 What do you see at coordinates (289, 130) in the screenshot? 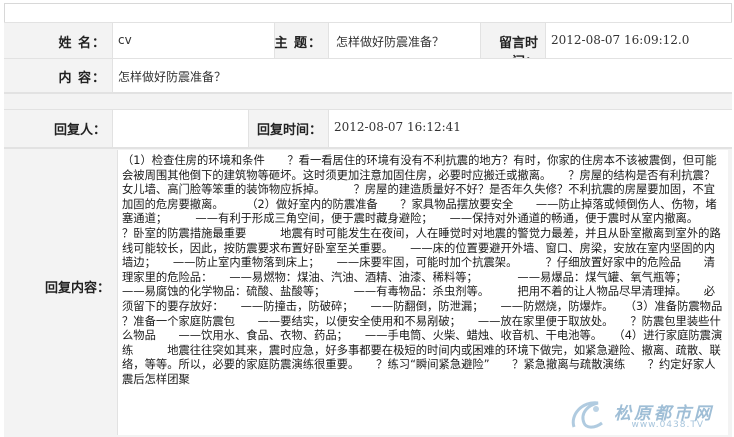
I see `reply-time-label: 回复时间：` at bounding box center [289, 130].